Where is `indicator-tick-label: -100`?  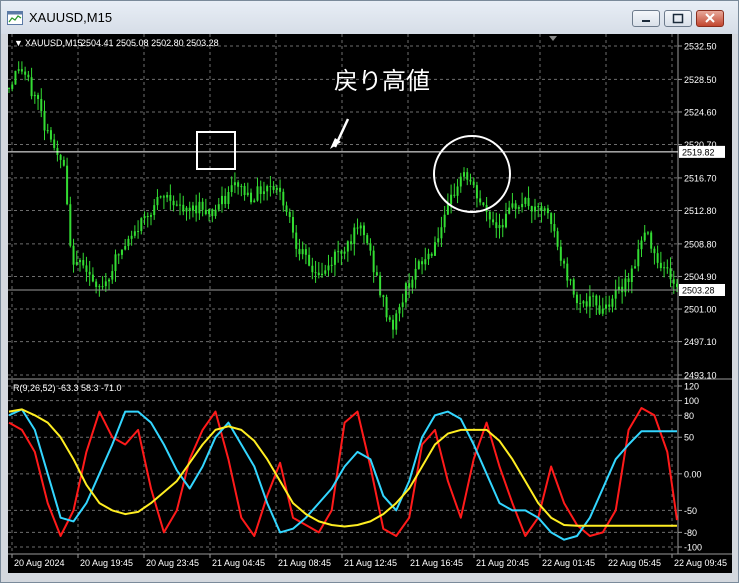 indicator-tick-label: -100 is located at coordinates (693, 548).